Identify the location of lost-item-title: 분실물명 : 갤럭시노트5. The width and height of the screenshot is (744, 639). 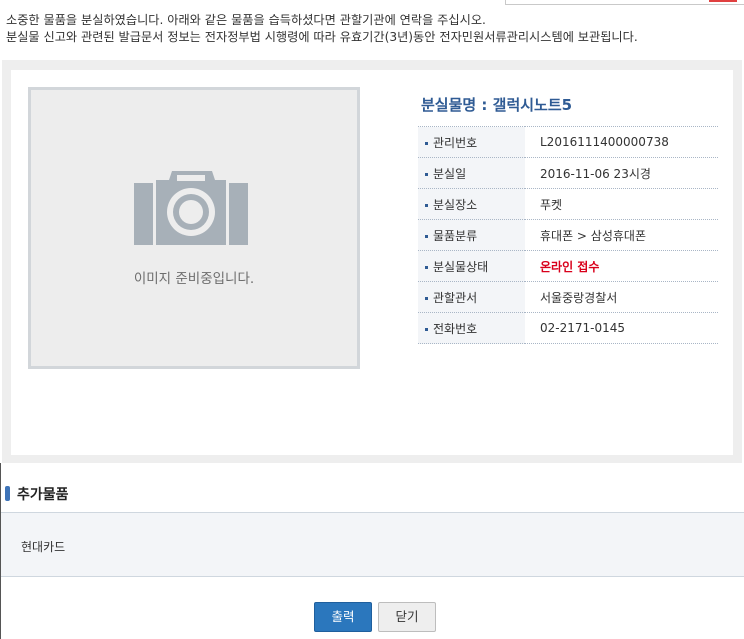
(497, 105).